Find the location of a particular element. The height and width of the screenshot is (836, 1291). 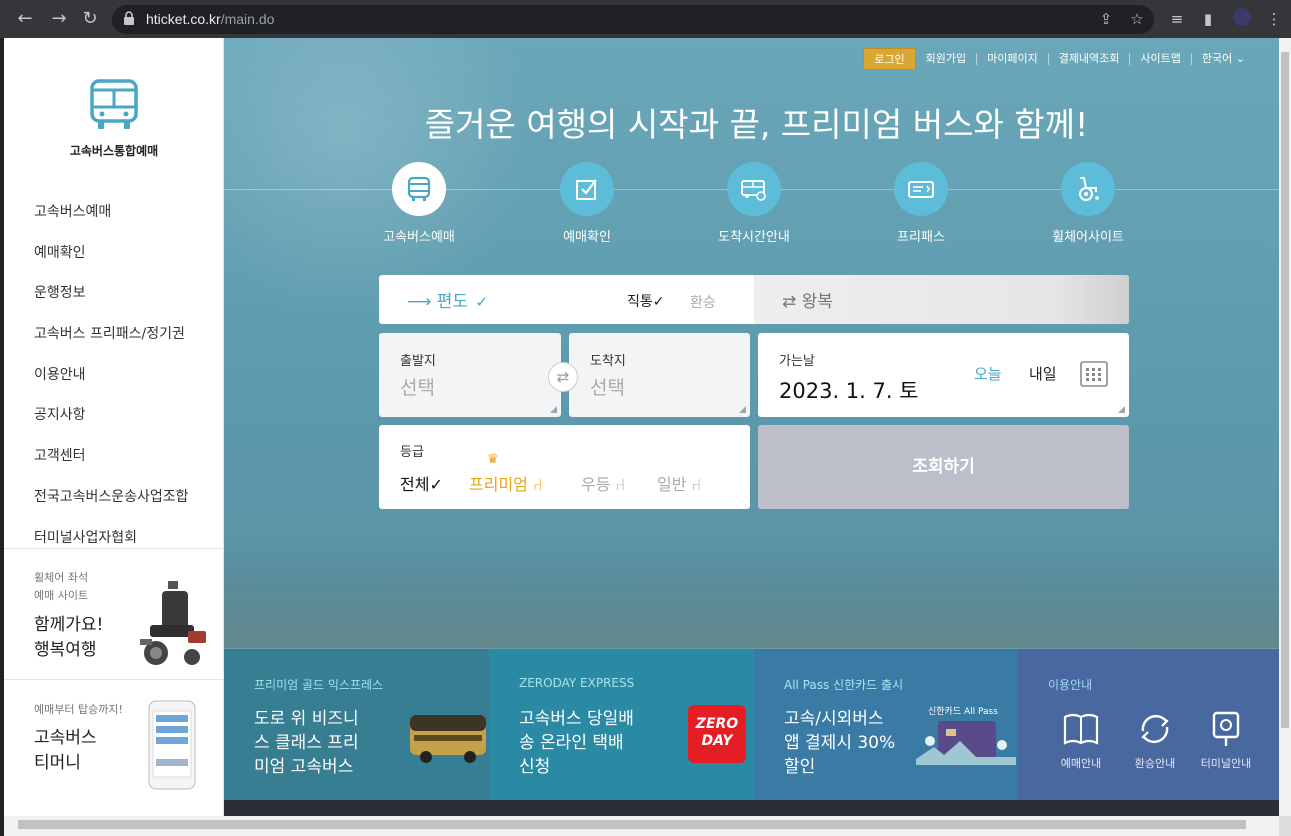

terminal-guide-label: 터미널안내 is located at coordinates (1226, 763).